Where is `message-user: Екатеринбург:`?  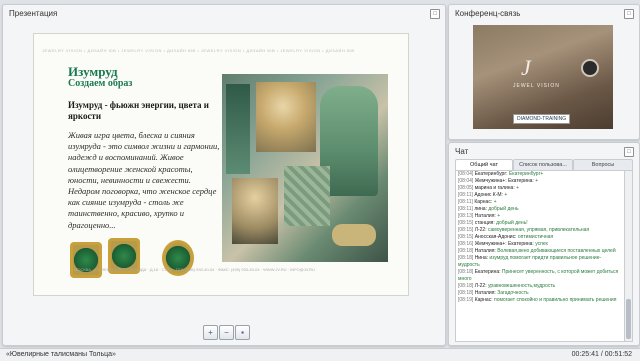 message-user: Екатеринбург: is located at coordinates (491, 174).